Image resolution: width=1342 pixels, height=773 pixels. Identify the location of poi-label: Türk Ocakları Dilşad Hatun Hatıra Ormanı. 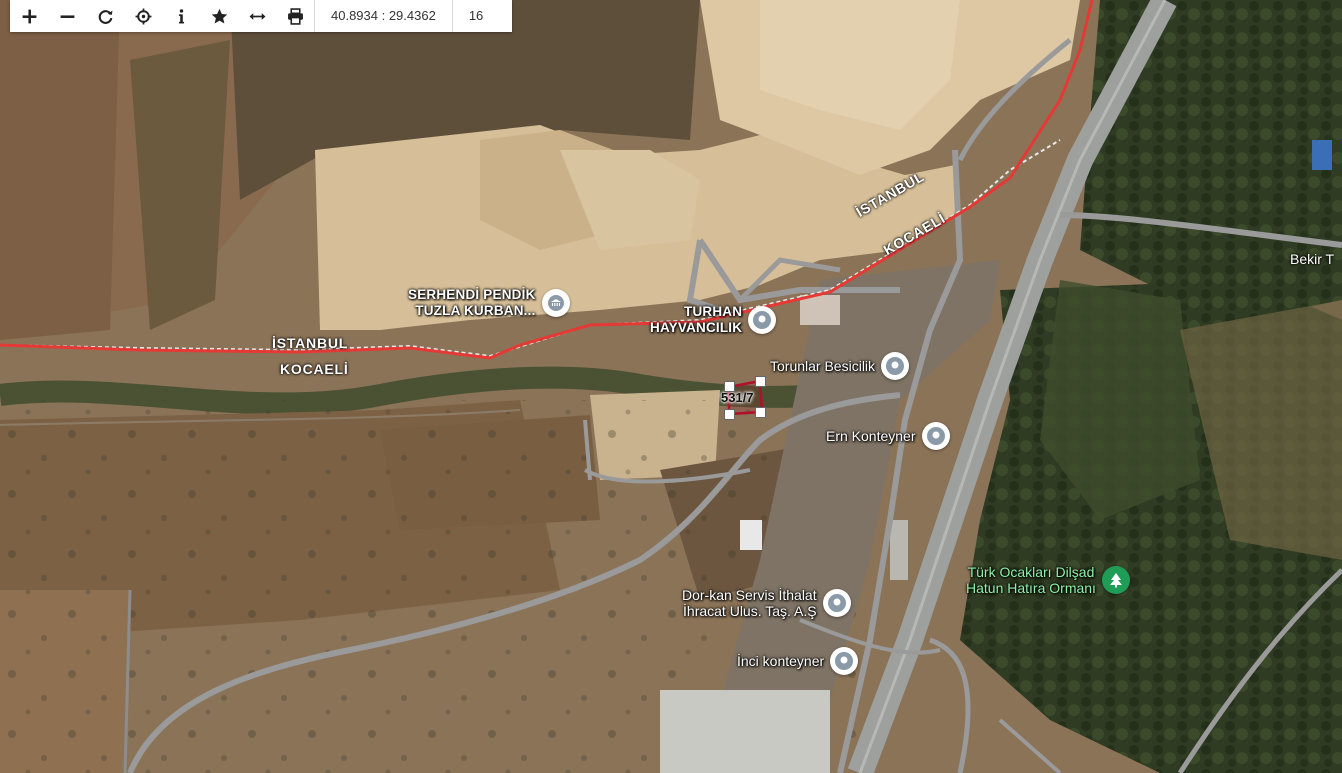
(1031, 580).